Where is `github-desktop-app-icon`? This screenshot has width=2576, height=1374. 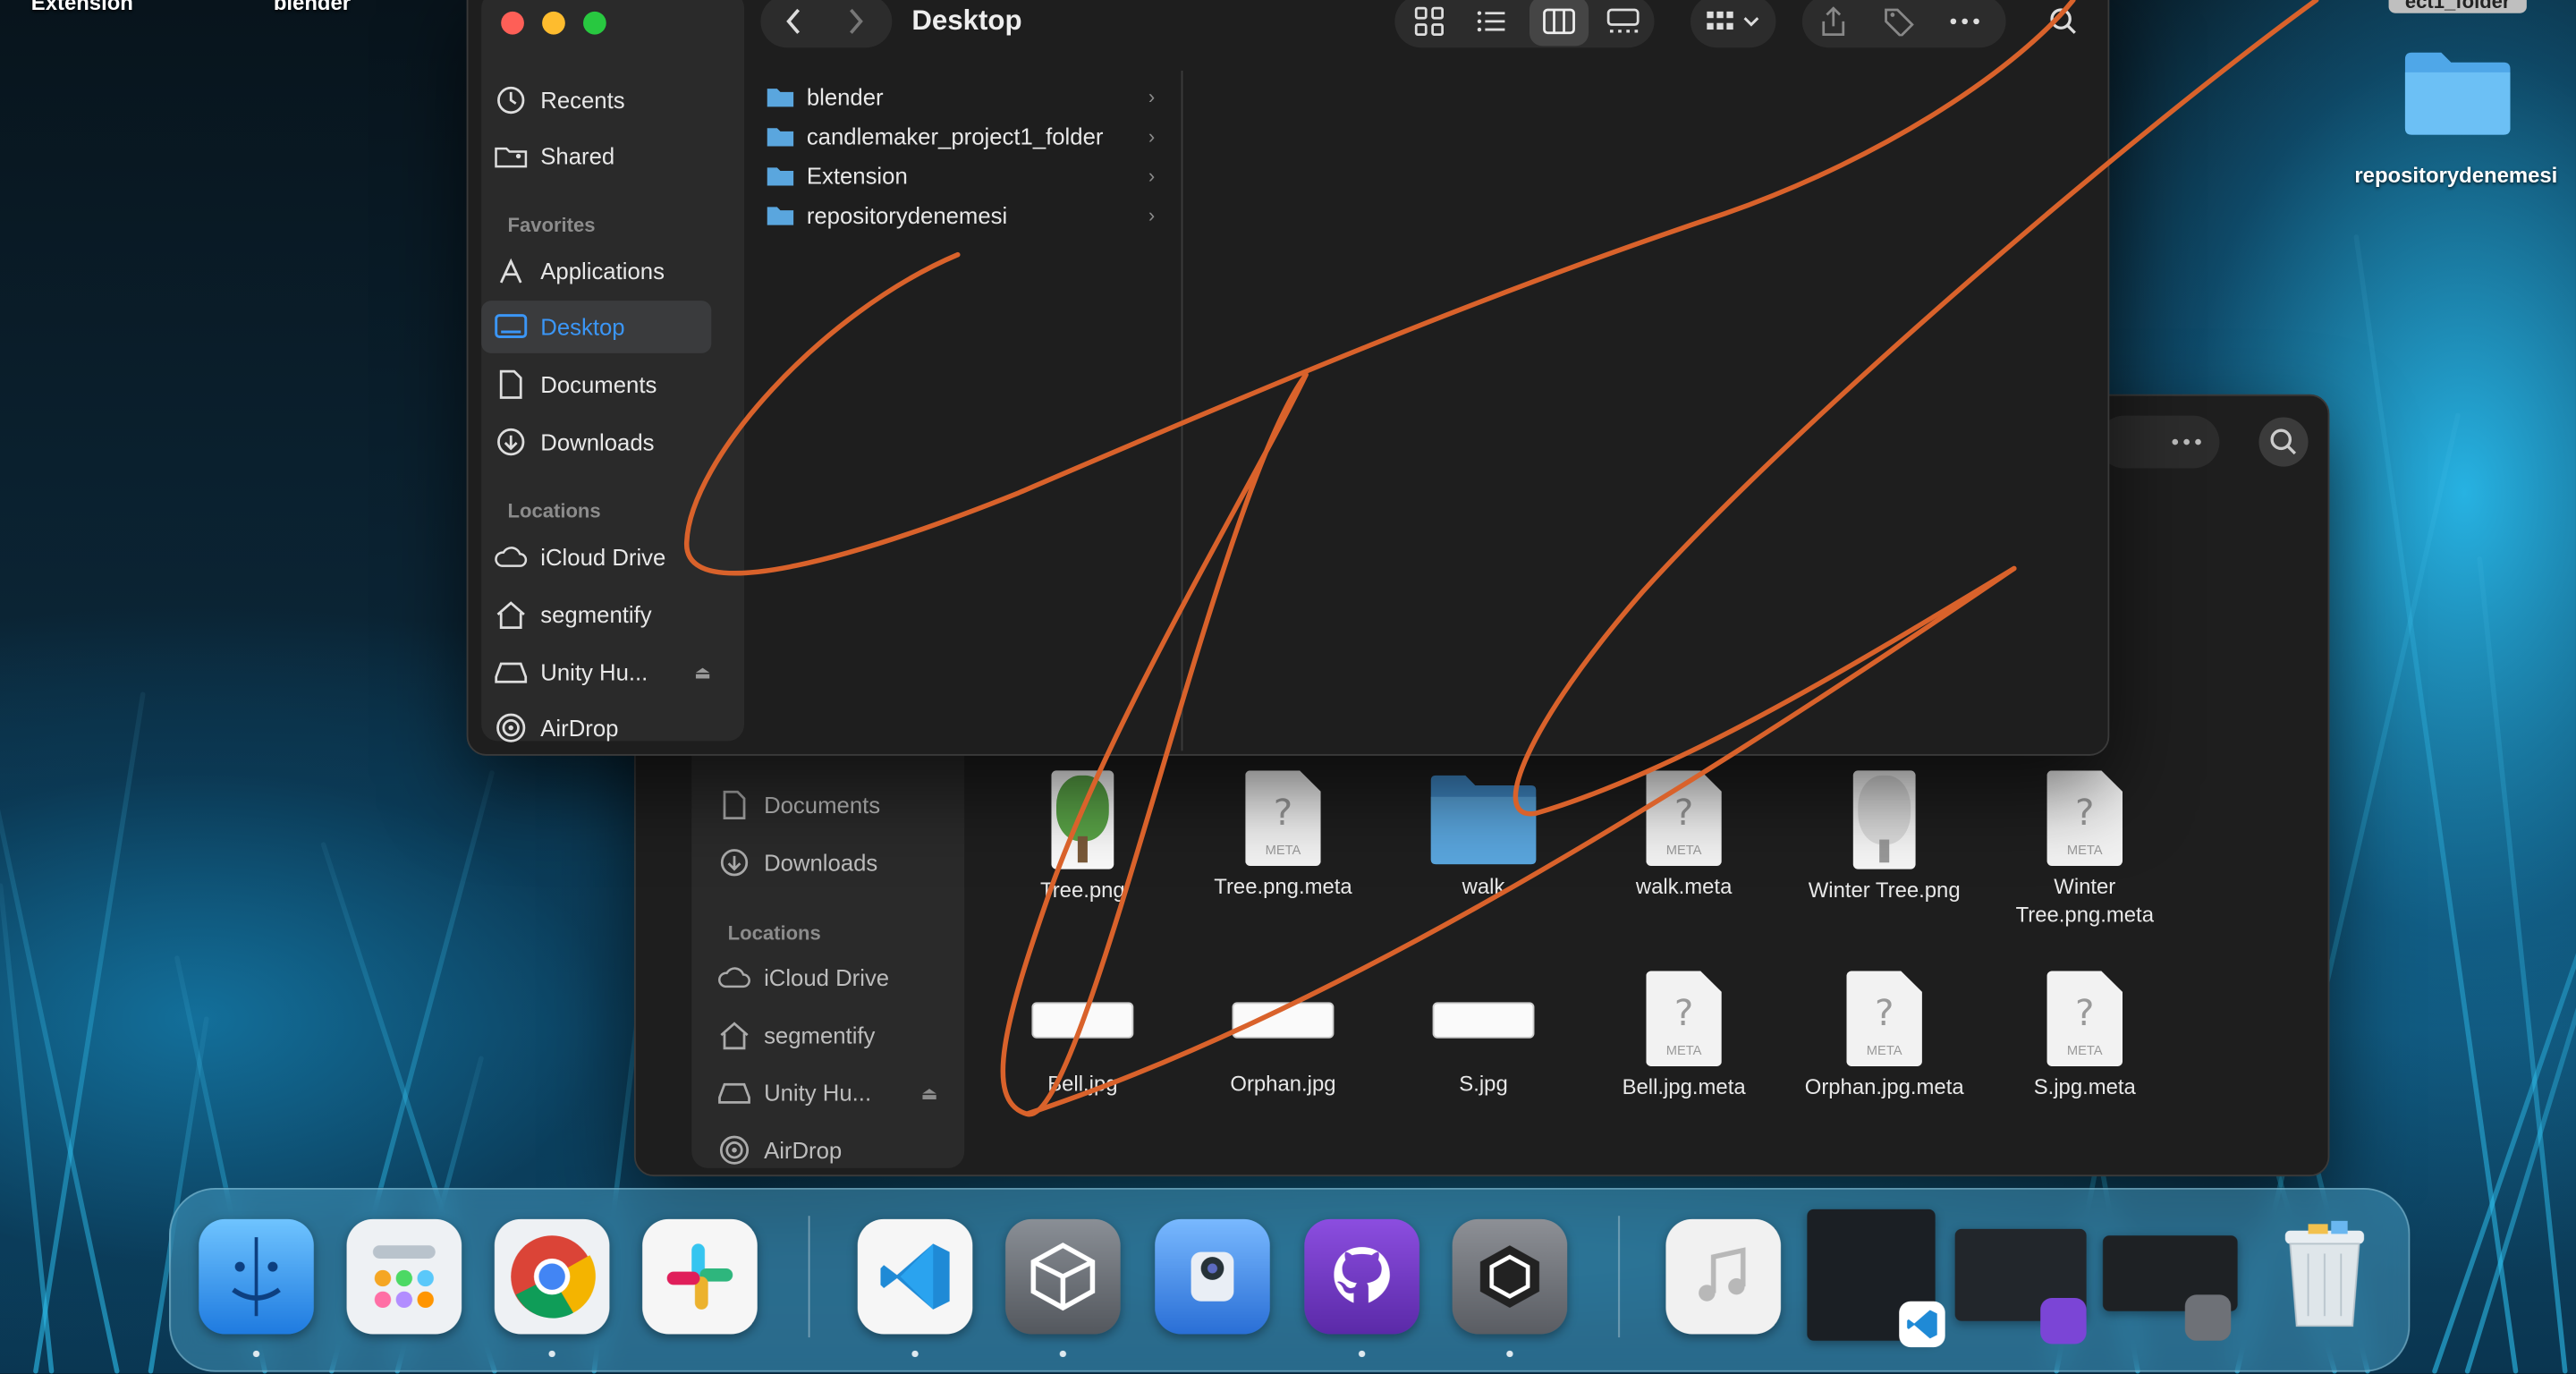 github-desktop-app-icon is located at coordinates (1361, 1276).